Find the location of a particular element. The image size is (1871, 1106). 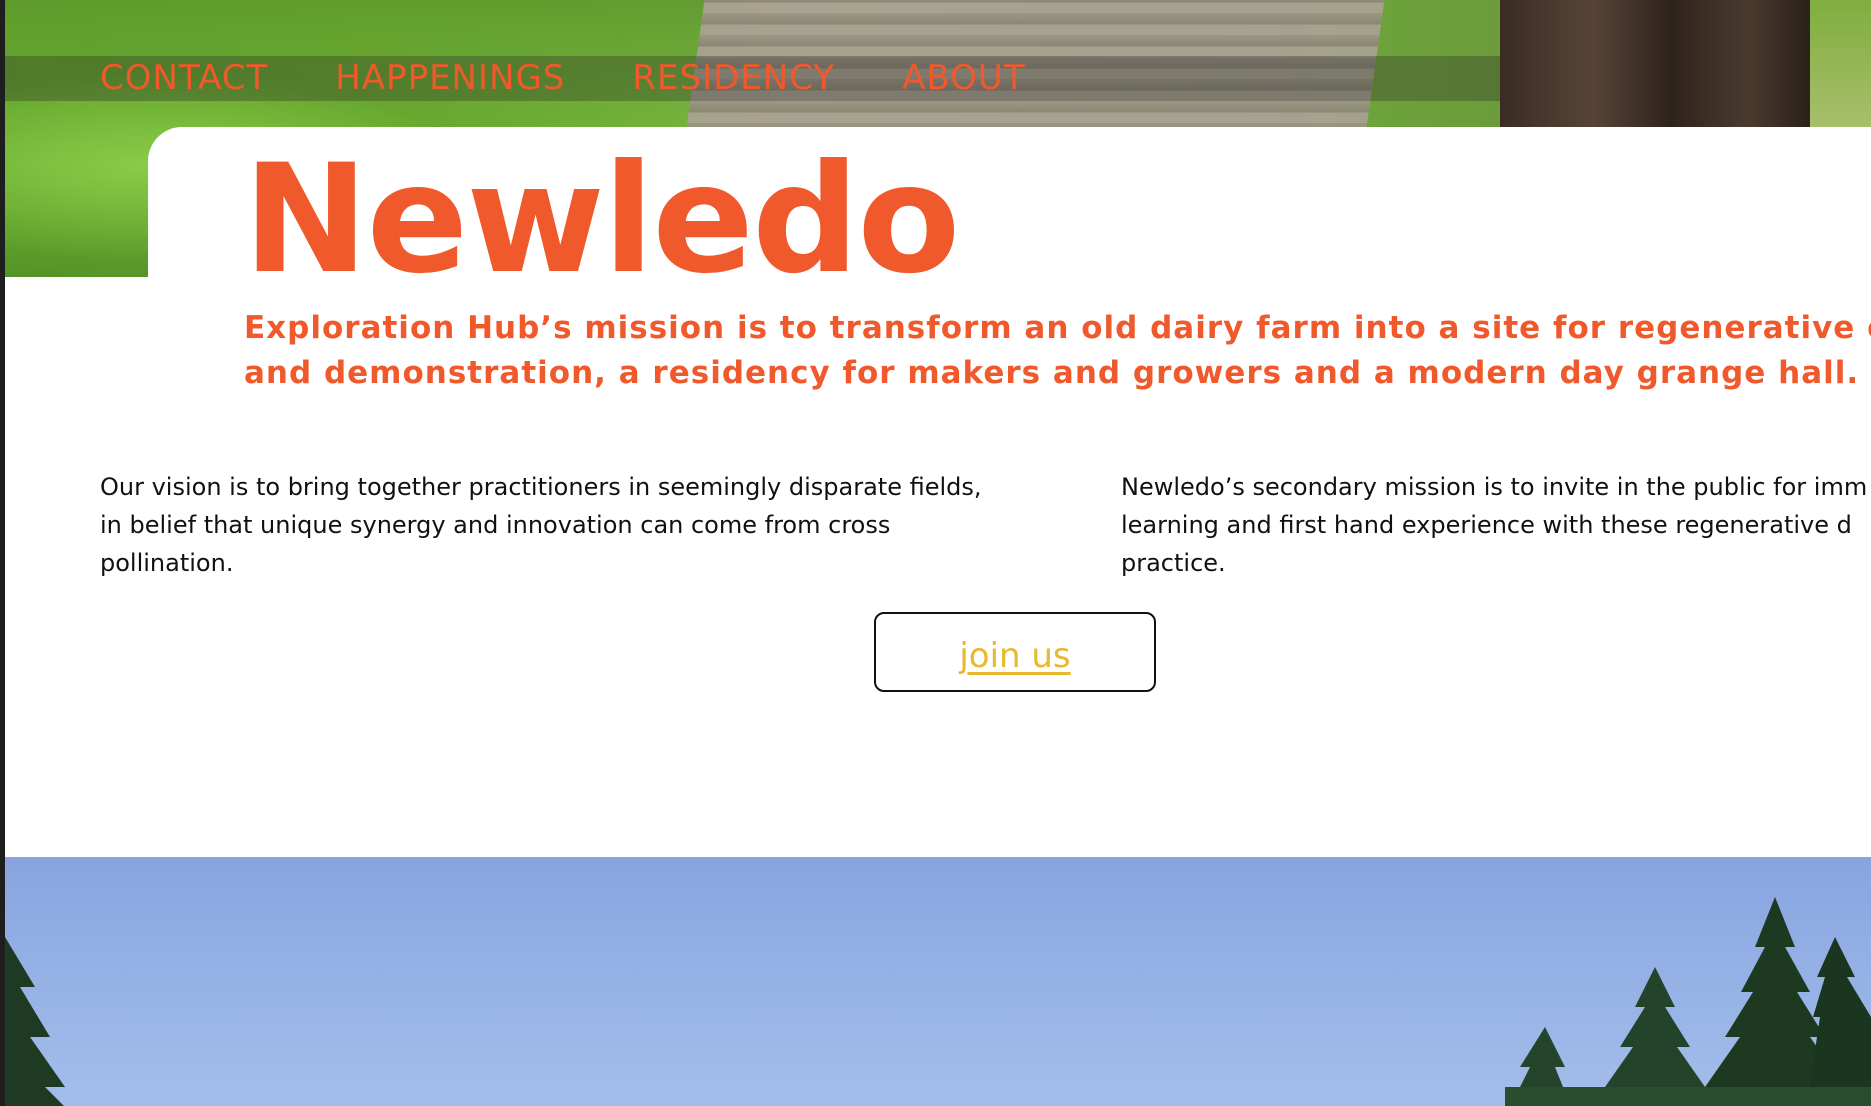

main-navigation: CONTACT HAPPENINGS RESIDENCY ABOUT is located at coordinates (752, 78).